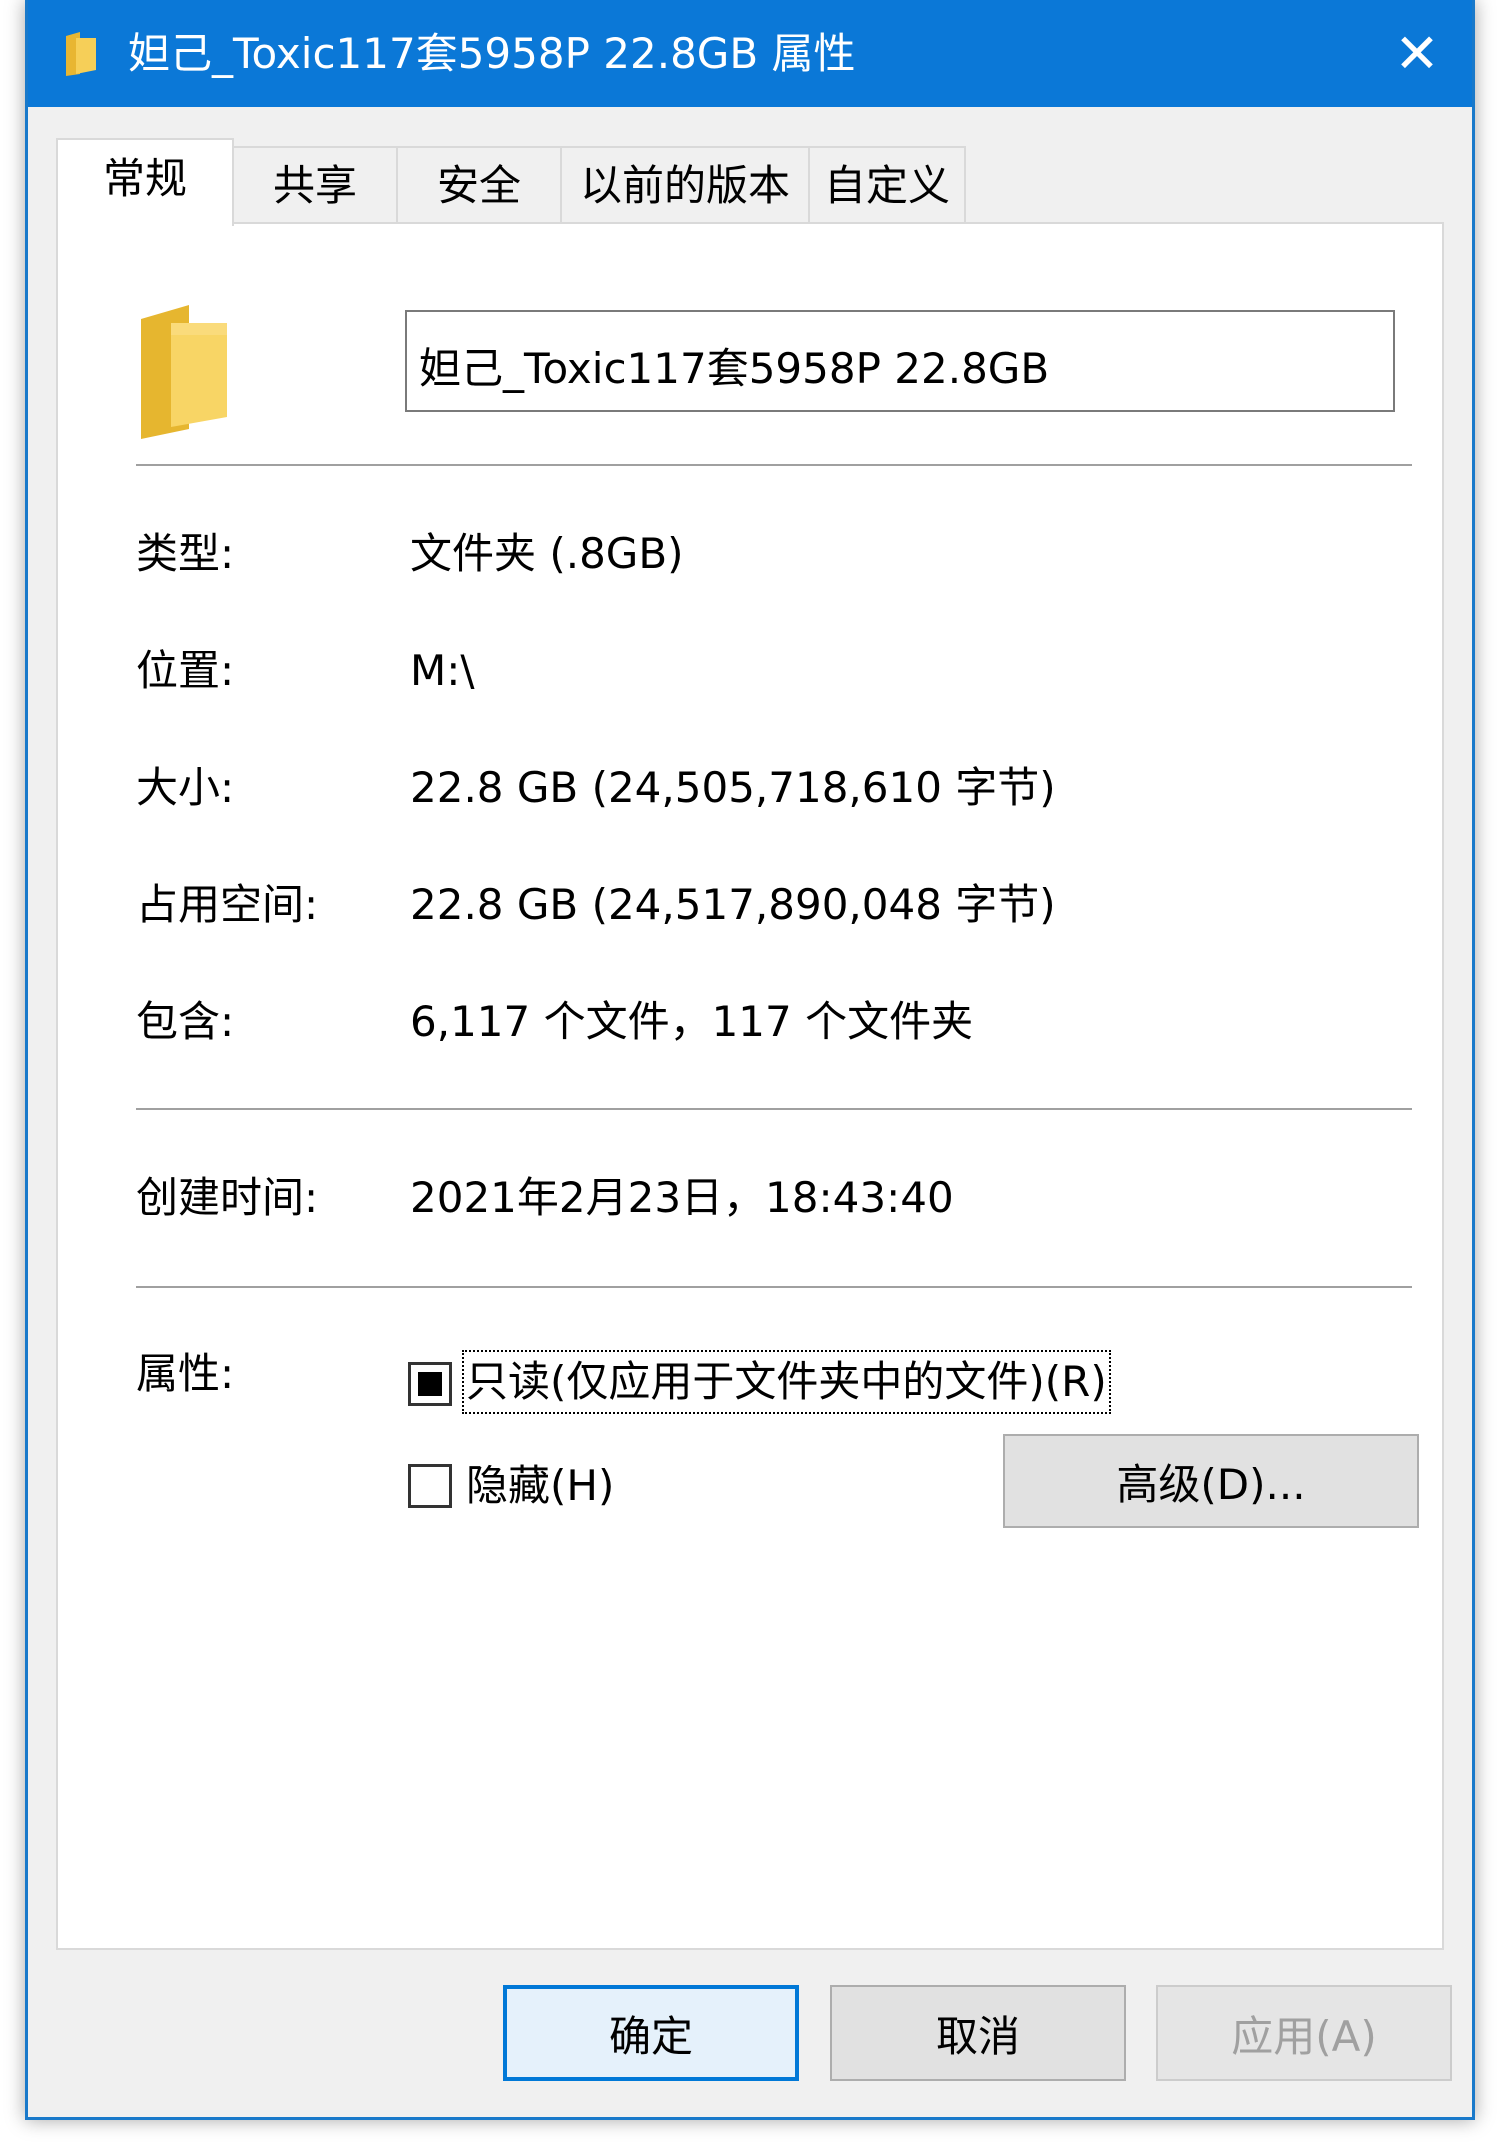 The image size is (1500, 2145). I want to click on location-label: 位置:, so click(185, 670).